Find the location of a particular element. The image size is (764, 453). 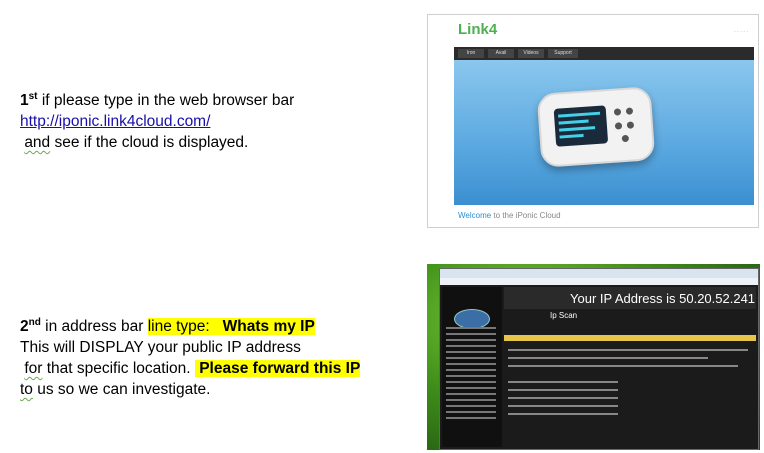

browser-address-bar is located at coordinates (599, 281).